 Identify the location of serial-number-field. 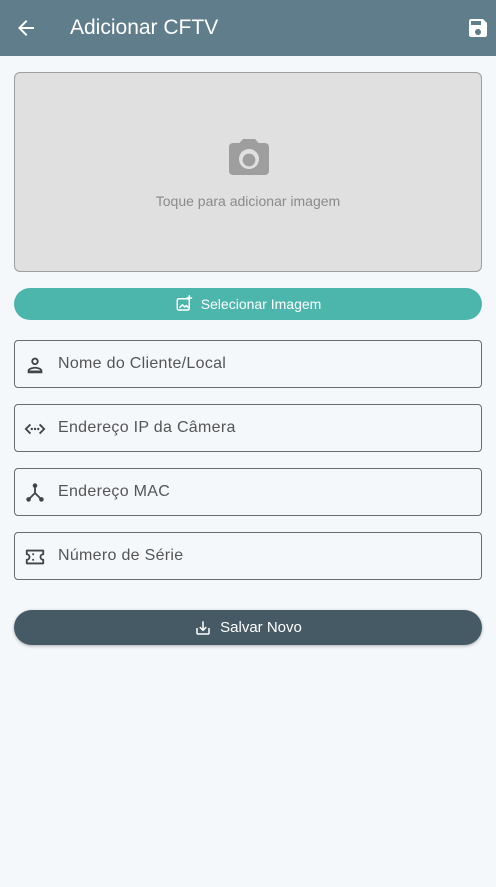
(248, 556).